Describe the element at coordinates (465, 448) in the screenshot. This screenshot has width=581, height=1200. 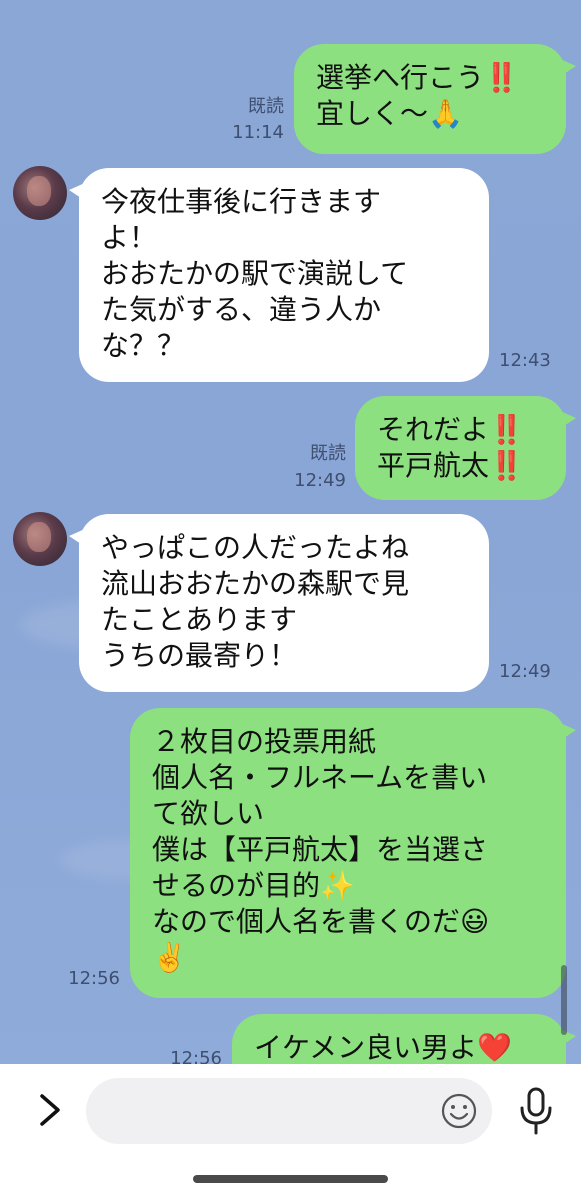
I see `outgoing-message: それだよ‼️ 平戸航太‼️` at that location.